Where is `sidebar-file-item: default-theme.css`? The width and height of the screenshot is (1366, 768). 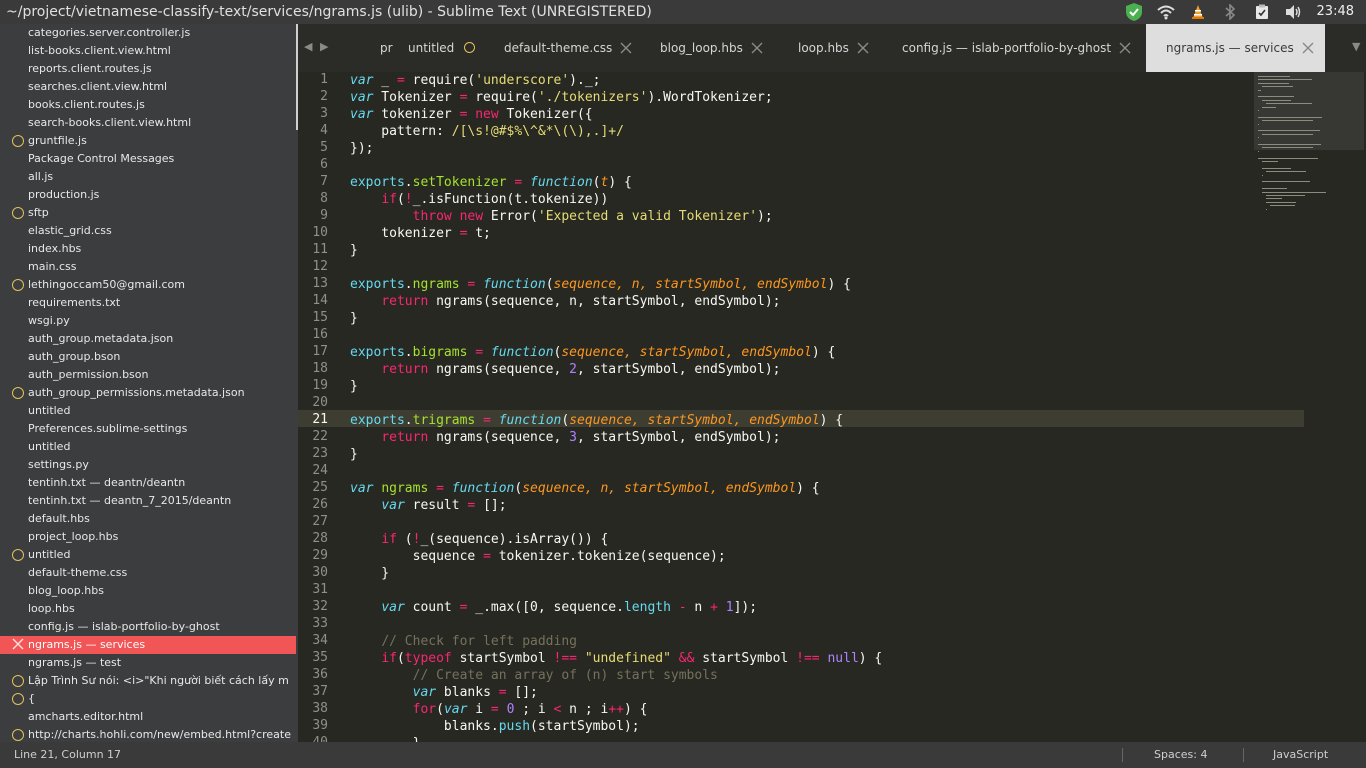
sidebar-file-item: default-theme.css is located at coordinates (148, 573).